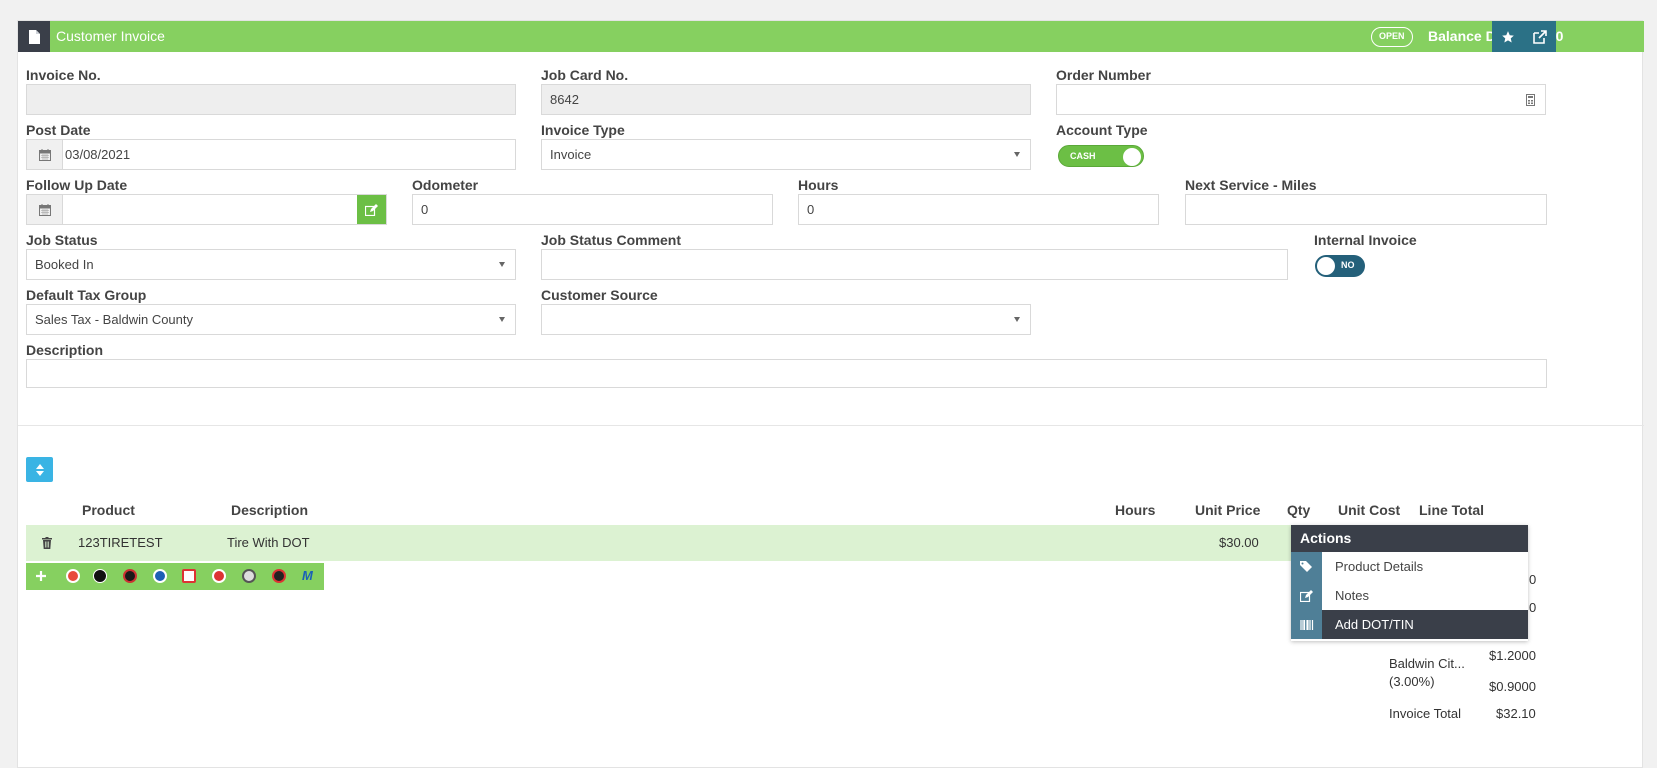 Image resolution: width=1657 pixels, height=768 pixels. I want to click on actions-menu-title: Actions, so click(1409, 538).